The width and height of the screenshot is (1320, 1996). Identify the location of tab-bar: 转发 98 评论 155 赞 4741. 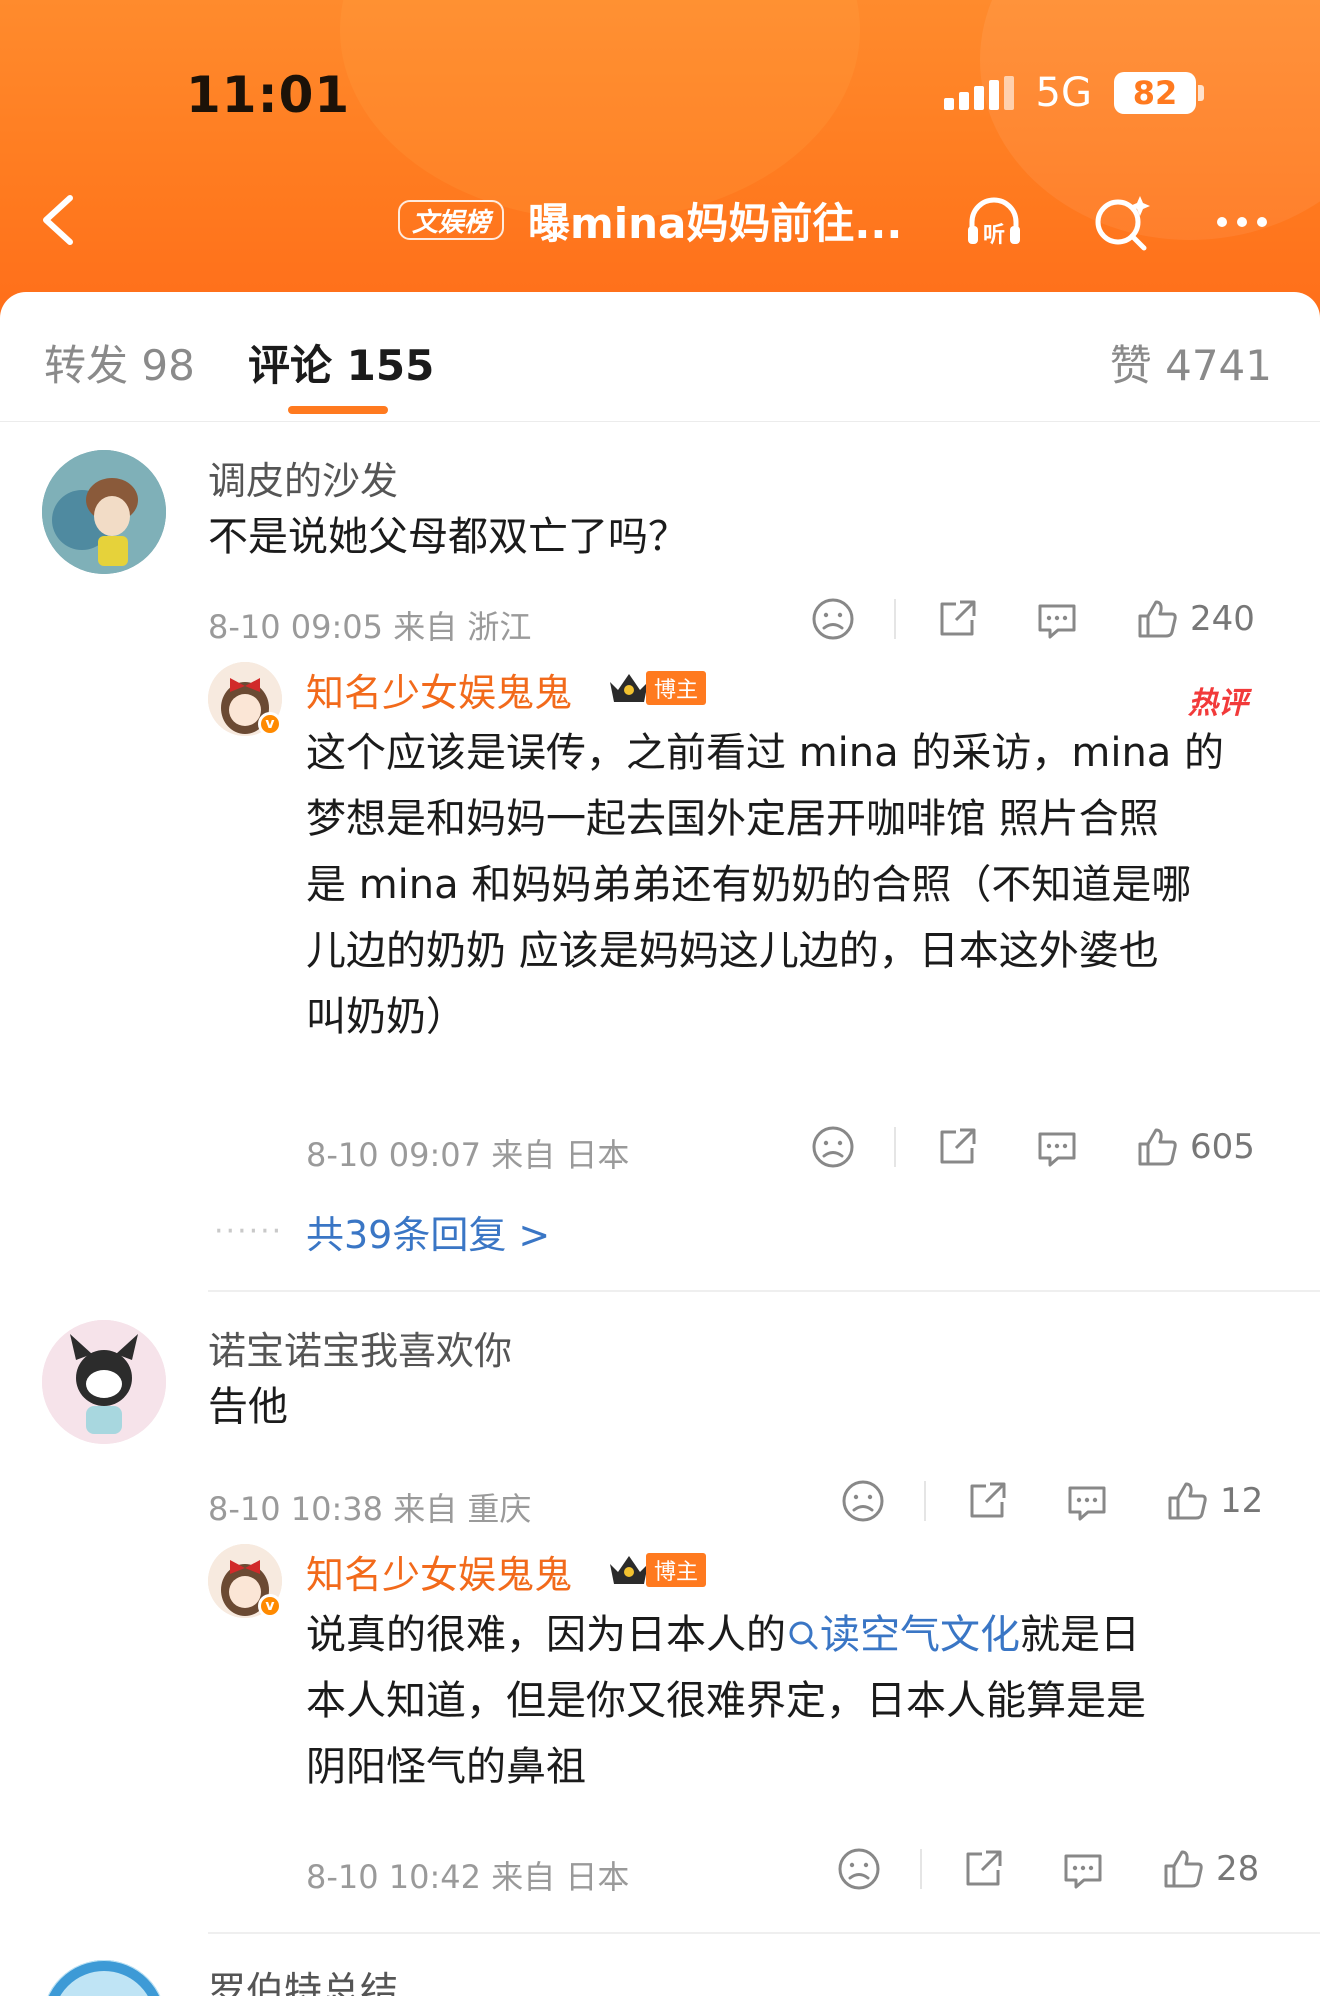
(660, 357).